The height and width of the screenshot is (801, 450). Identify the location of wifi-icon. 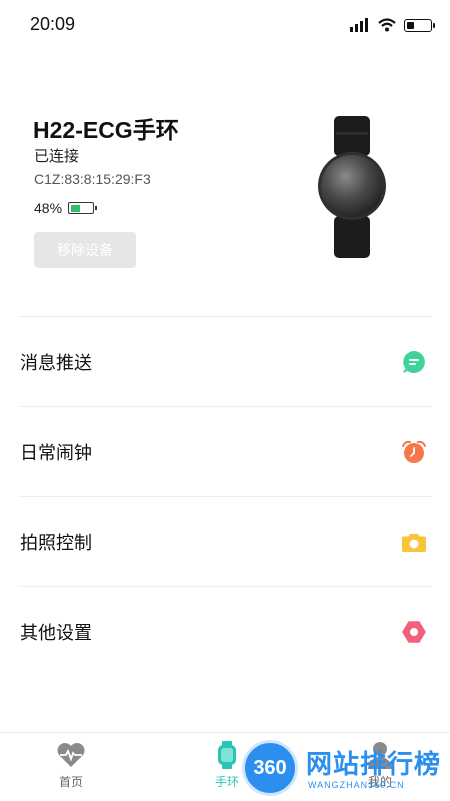
(387, 25).